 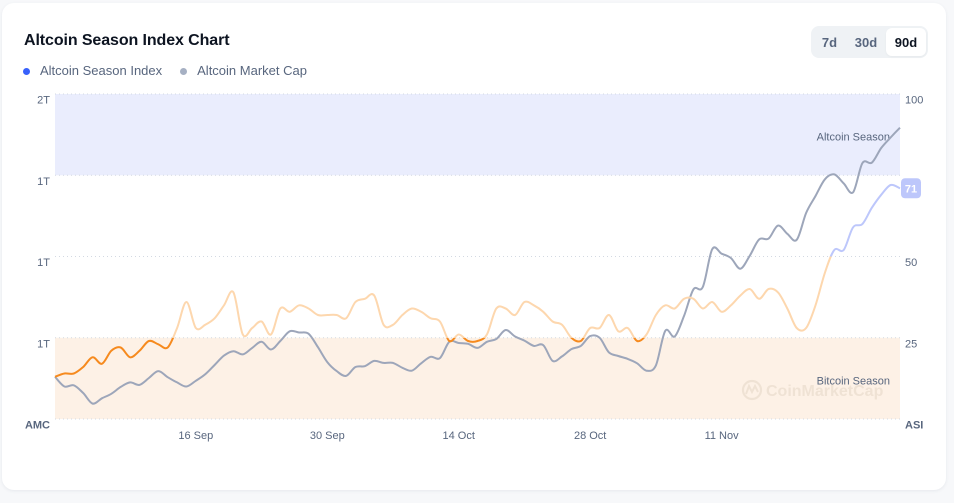 What do you see at coordinates (195, 436) in the screenshot?
I see `x-axis-tick-label: 16 Sep` at bounding box center [195, 436].